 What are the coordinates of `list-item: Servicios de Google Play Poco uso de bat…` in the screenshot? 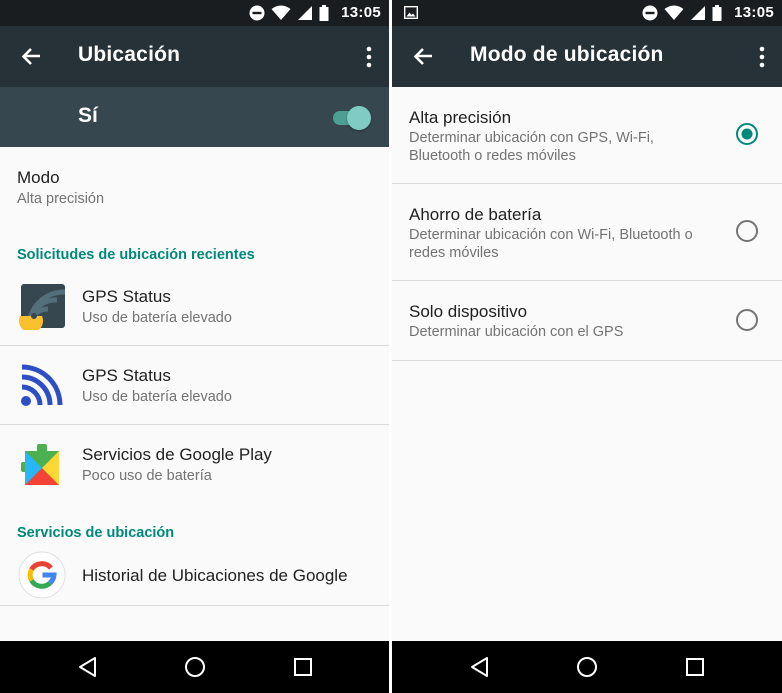 It's located at (194, 465).